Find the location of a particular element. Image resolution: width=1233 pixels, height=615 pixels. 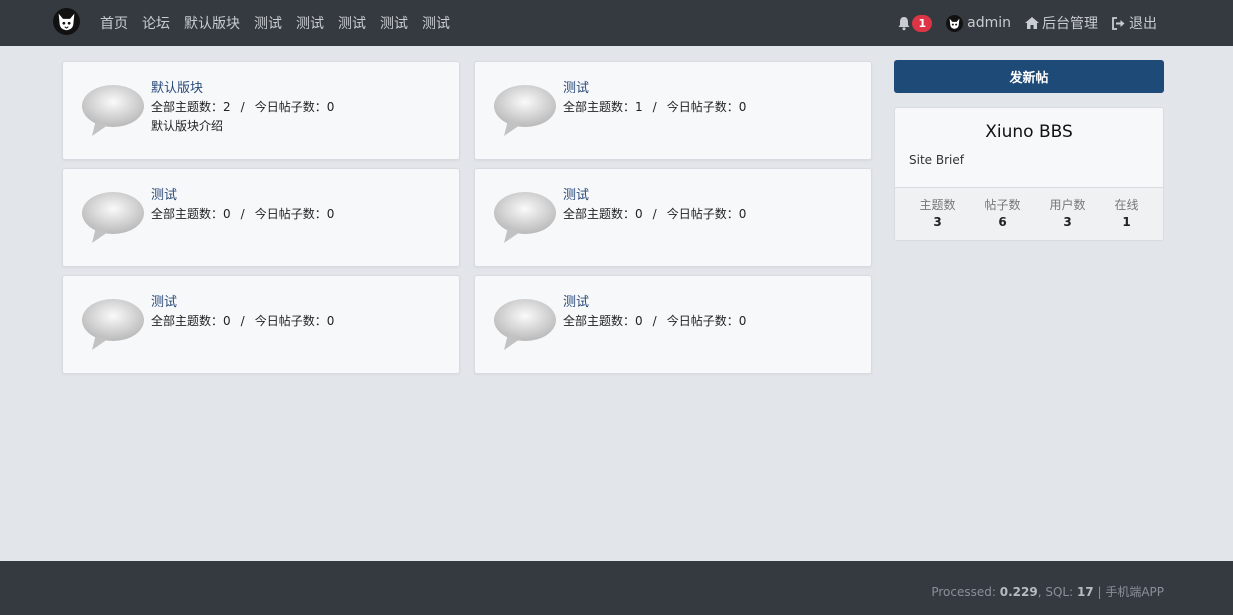

forum-card: 测试 全部主题数：1 / 今日帖子数：0 is located at coordinates (673, 110).